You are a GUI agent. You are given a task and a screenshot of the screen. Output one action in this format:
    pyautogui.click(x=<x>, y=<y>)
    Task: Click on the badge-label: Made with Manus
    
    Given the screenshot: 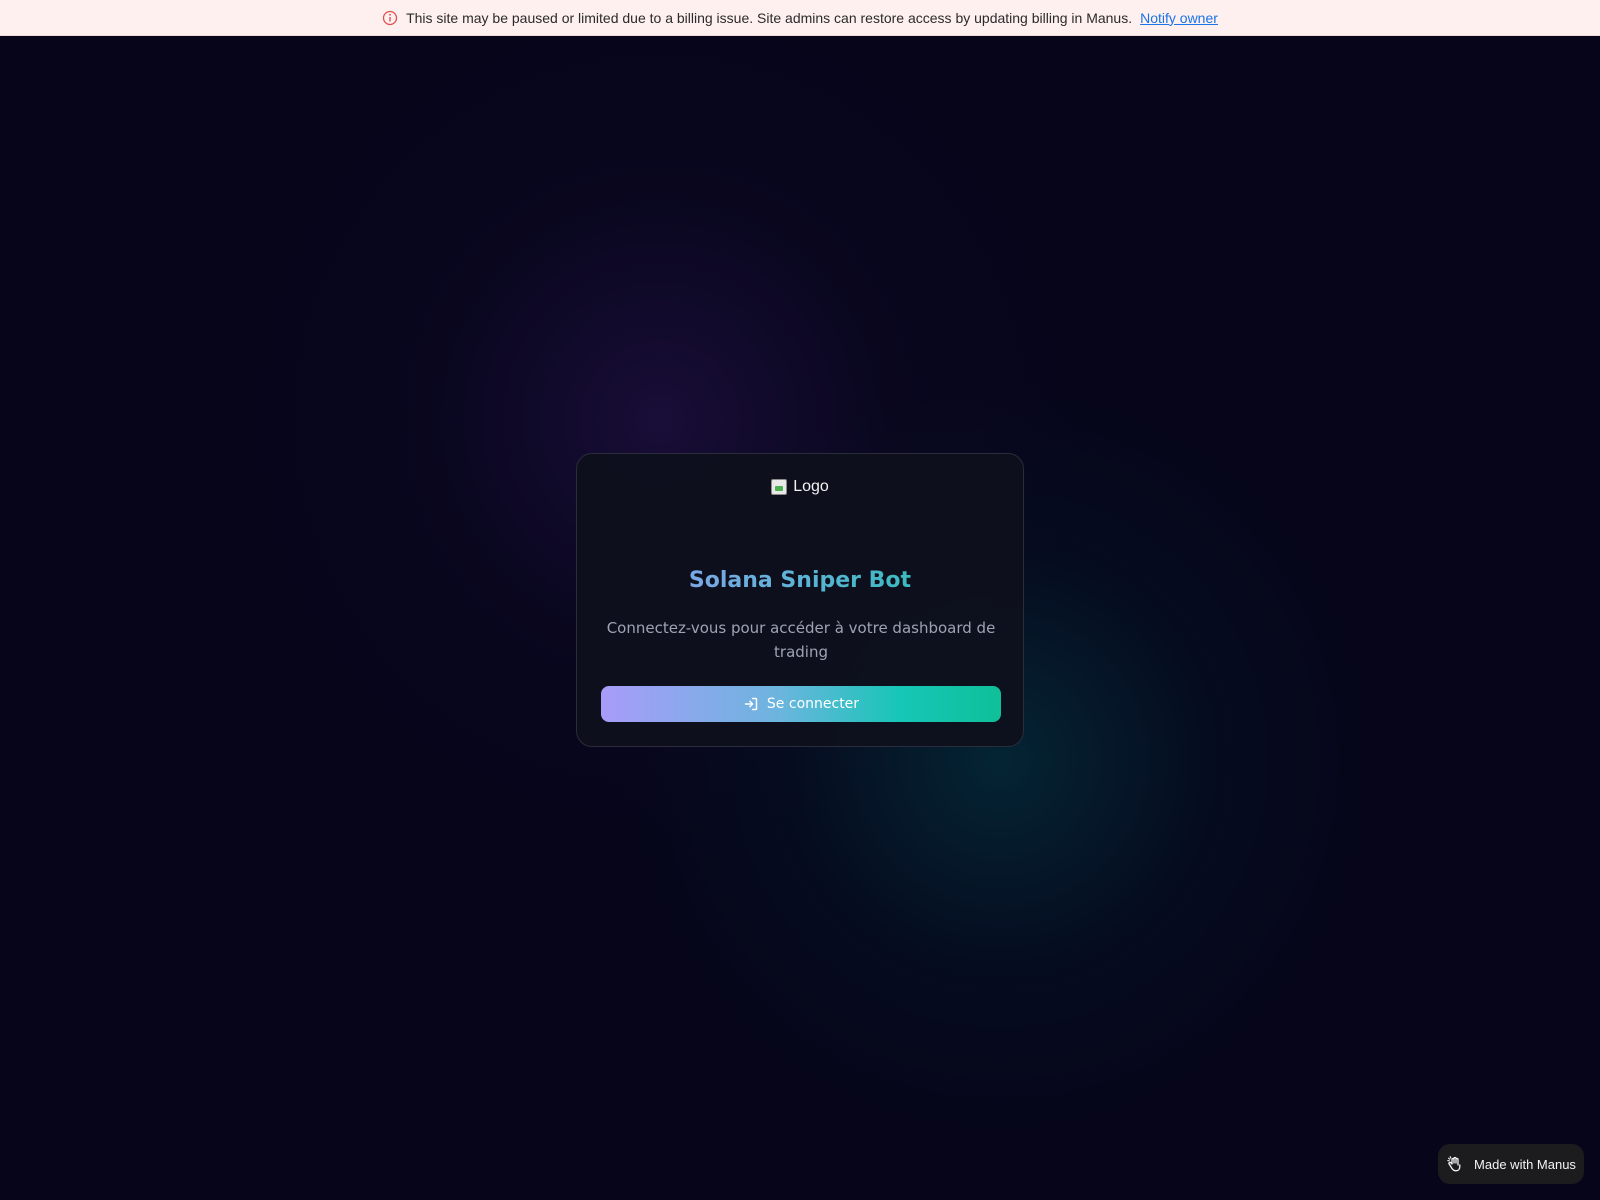 What is the action you would take?
    pyautogui.click(x=1525, y=1164)
    